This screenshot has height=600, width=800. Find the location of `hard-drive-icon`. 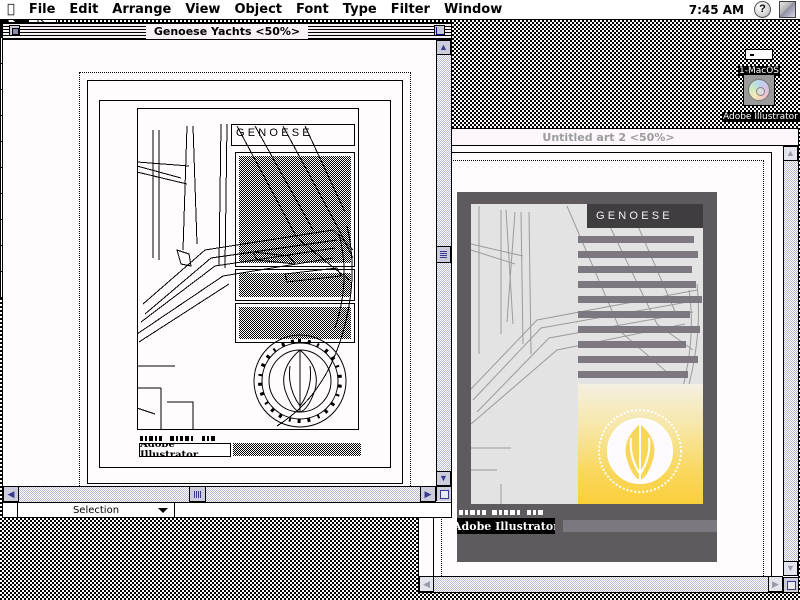

hard-drive-icon is located at coordinates (759, 54).